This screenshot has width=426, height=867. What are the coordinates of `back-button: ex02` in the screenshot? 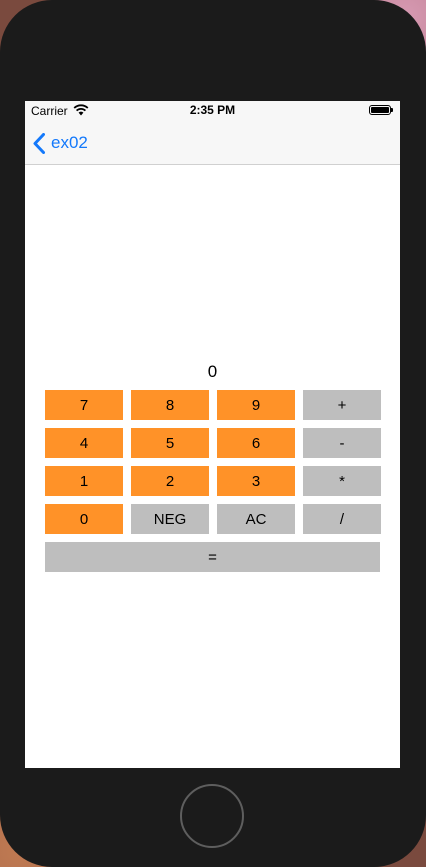 It's located at (60, 143).